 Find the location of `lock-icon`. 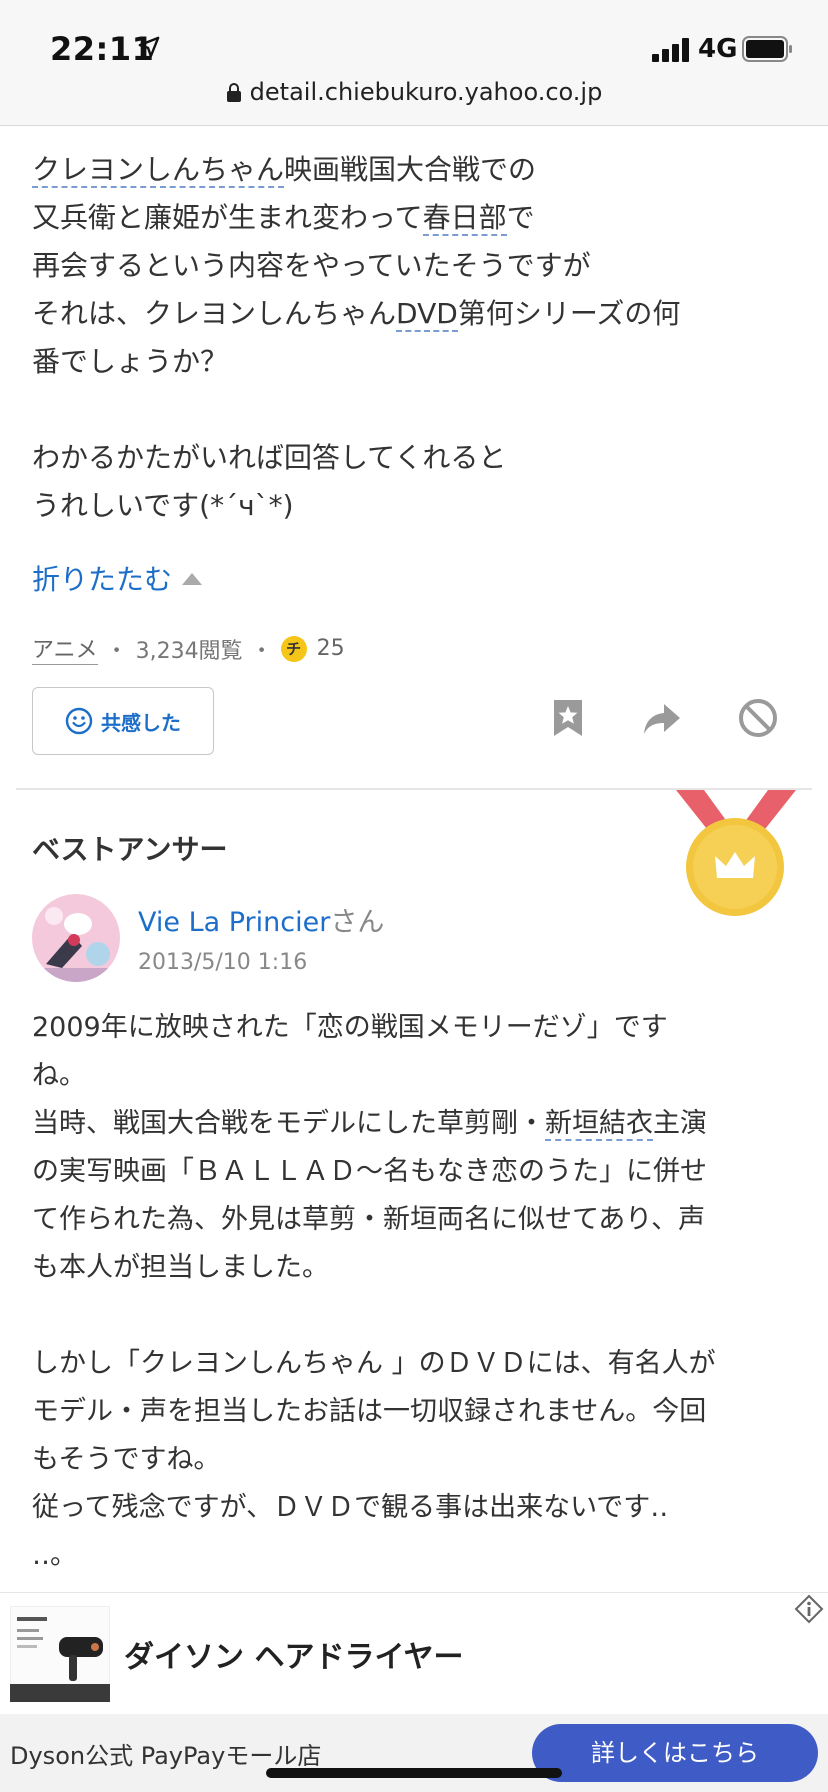

lock-icon is located at coordinates (233, 92).